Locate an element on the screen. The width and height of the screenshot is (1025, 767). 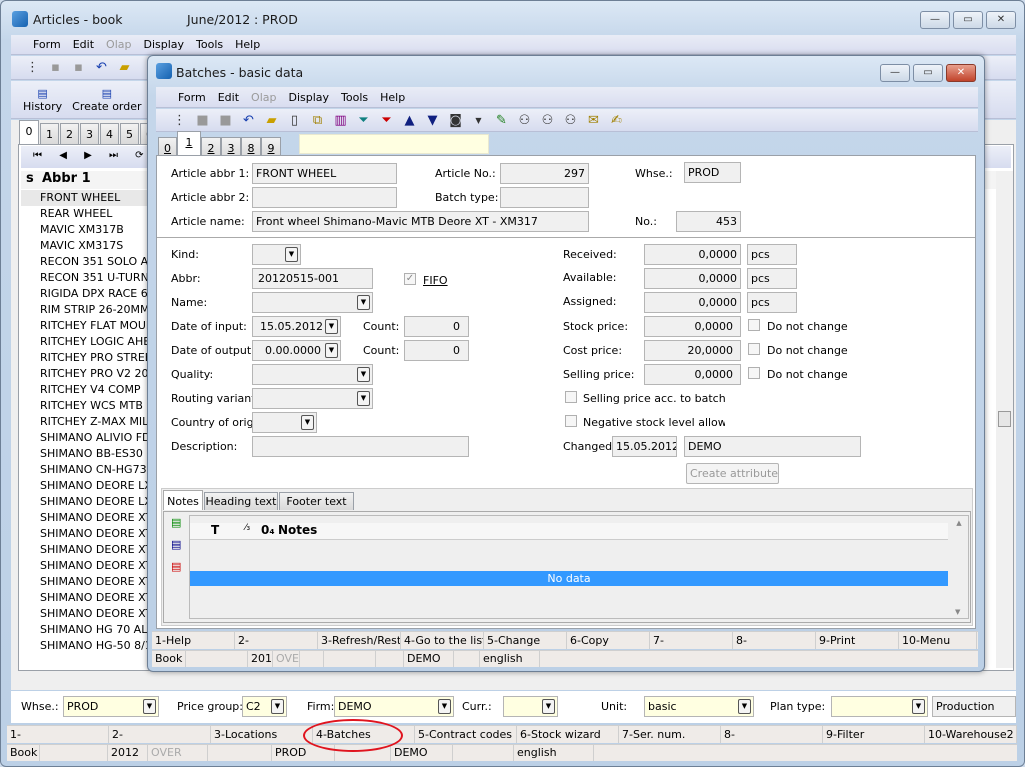
dialog-maximize-button: ▭ is located at coordinates (928, 73).